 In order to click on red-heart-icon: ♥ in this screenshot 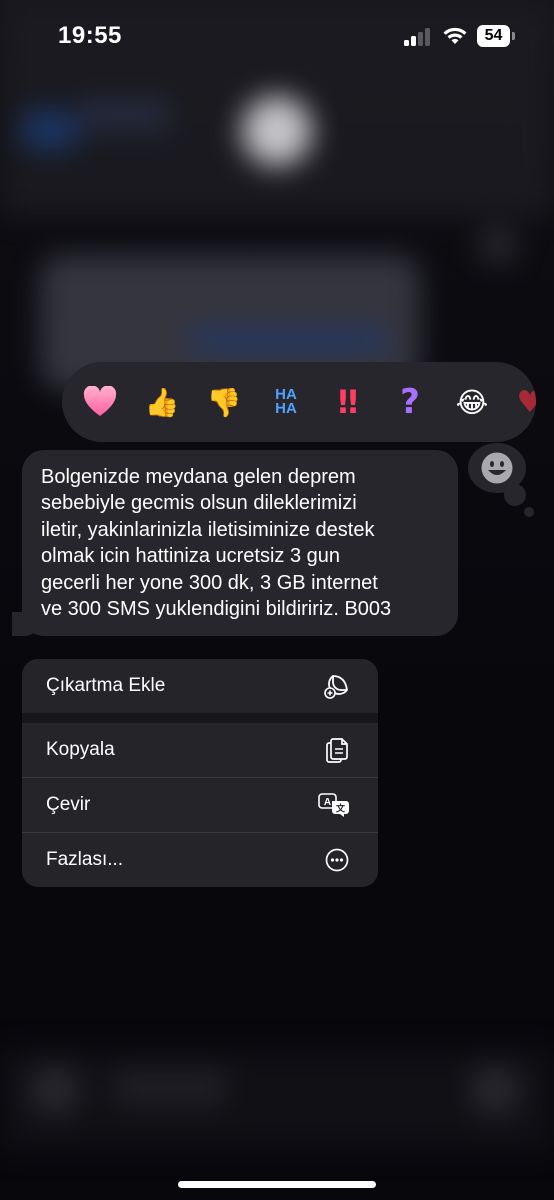, I will do `click(526, 402)`.